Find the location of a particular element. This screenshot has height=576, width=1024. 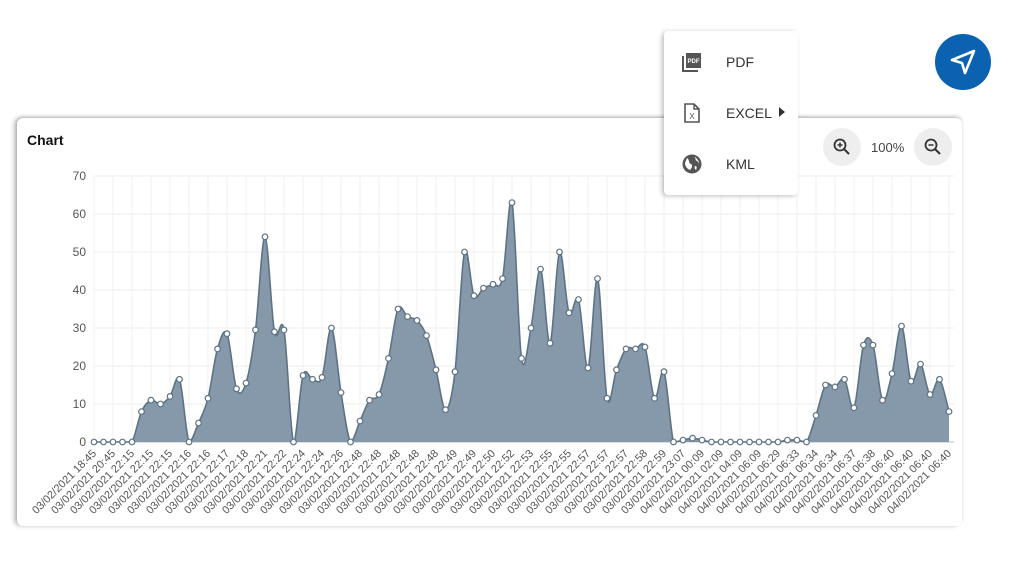

zoom-in-button is located at coordinates (842, 147).